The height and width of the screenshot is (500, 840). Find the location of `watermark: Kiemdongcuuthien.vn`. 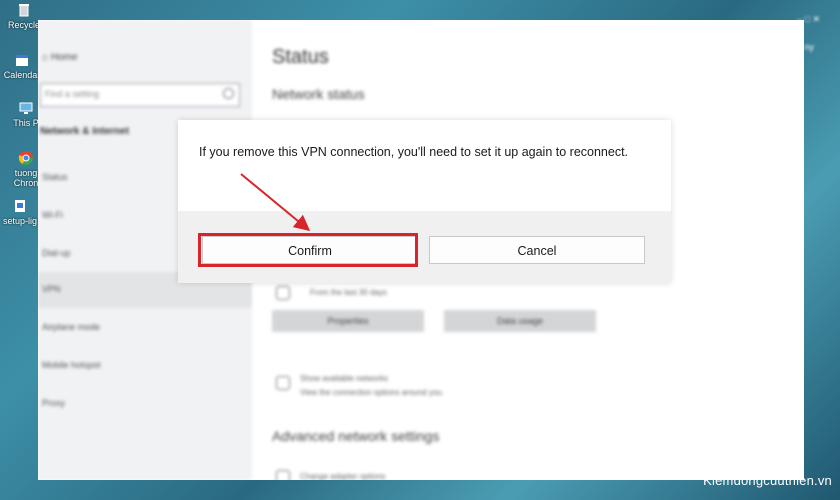

watermark: Kiemdongcuuthien.vn is located at coordinates (767, 480).